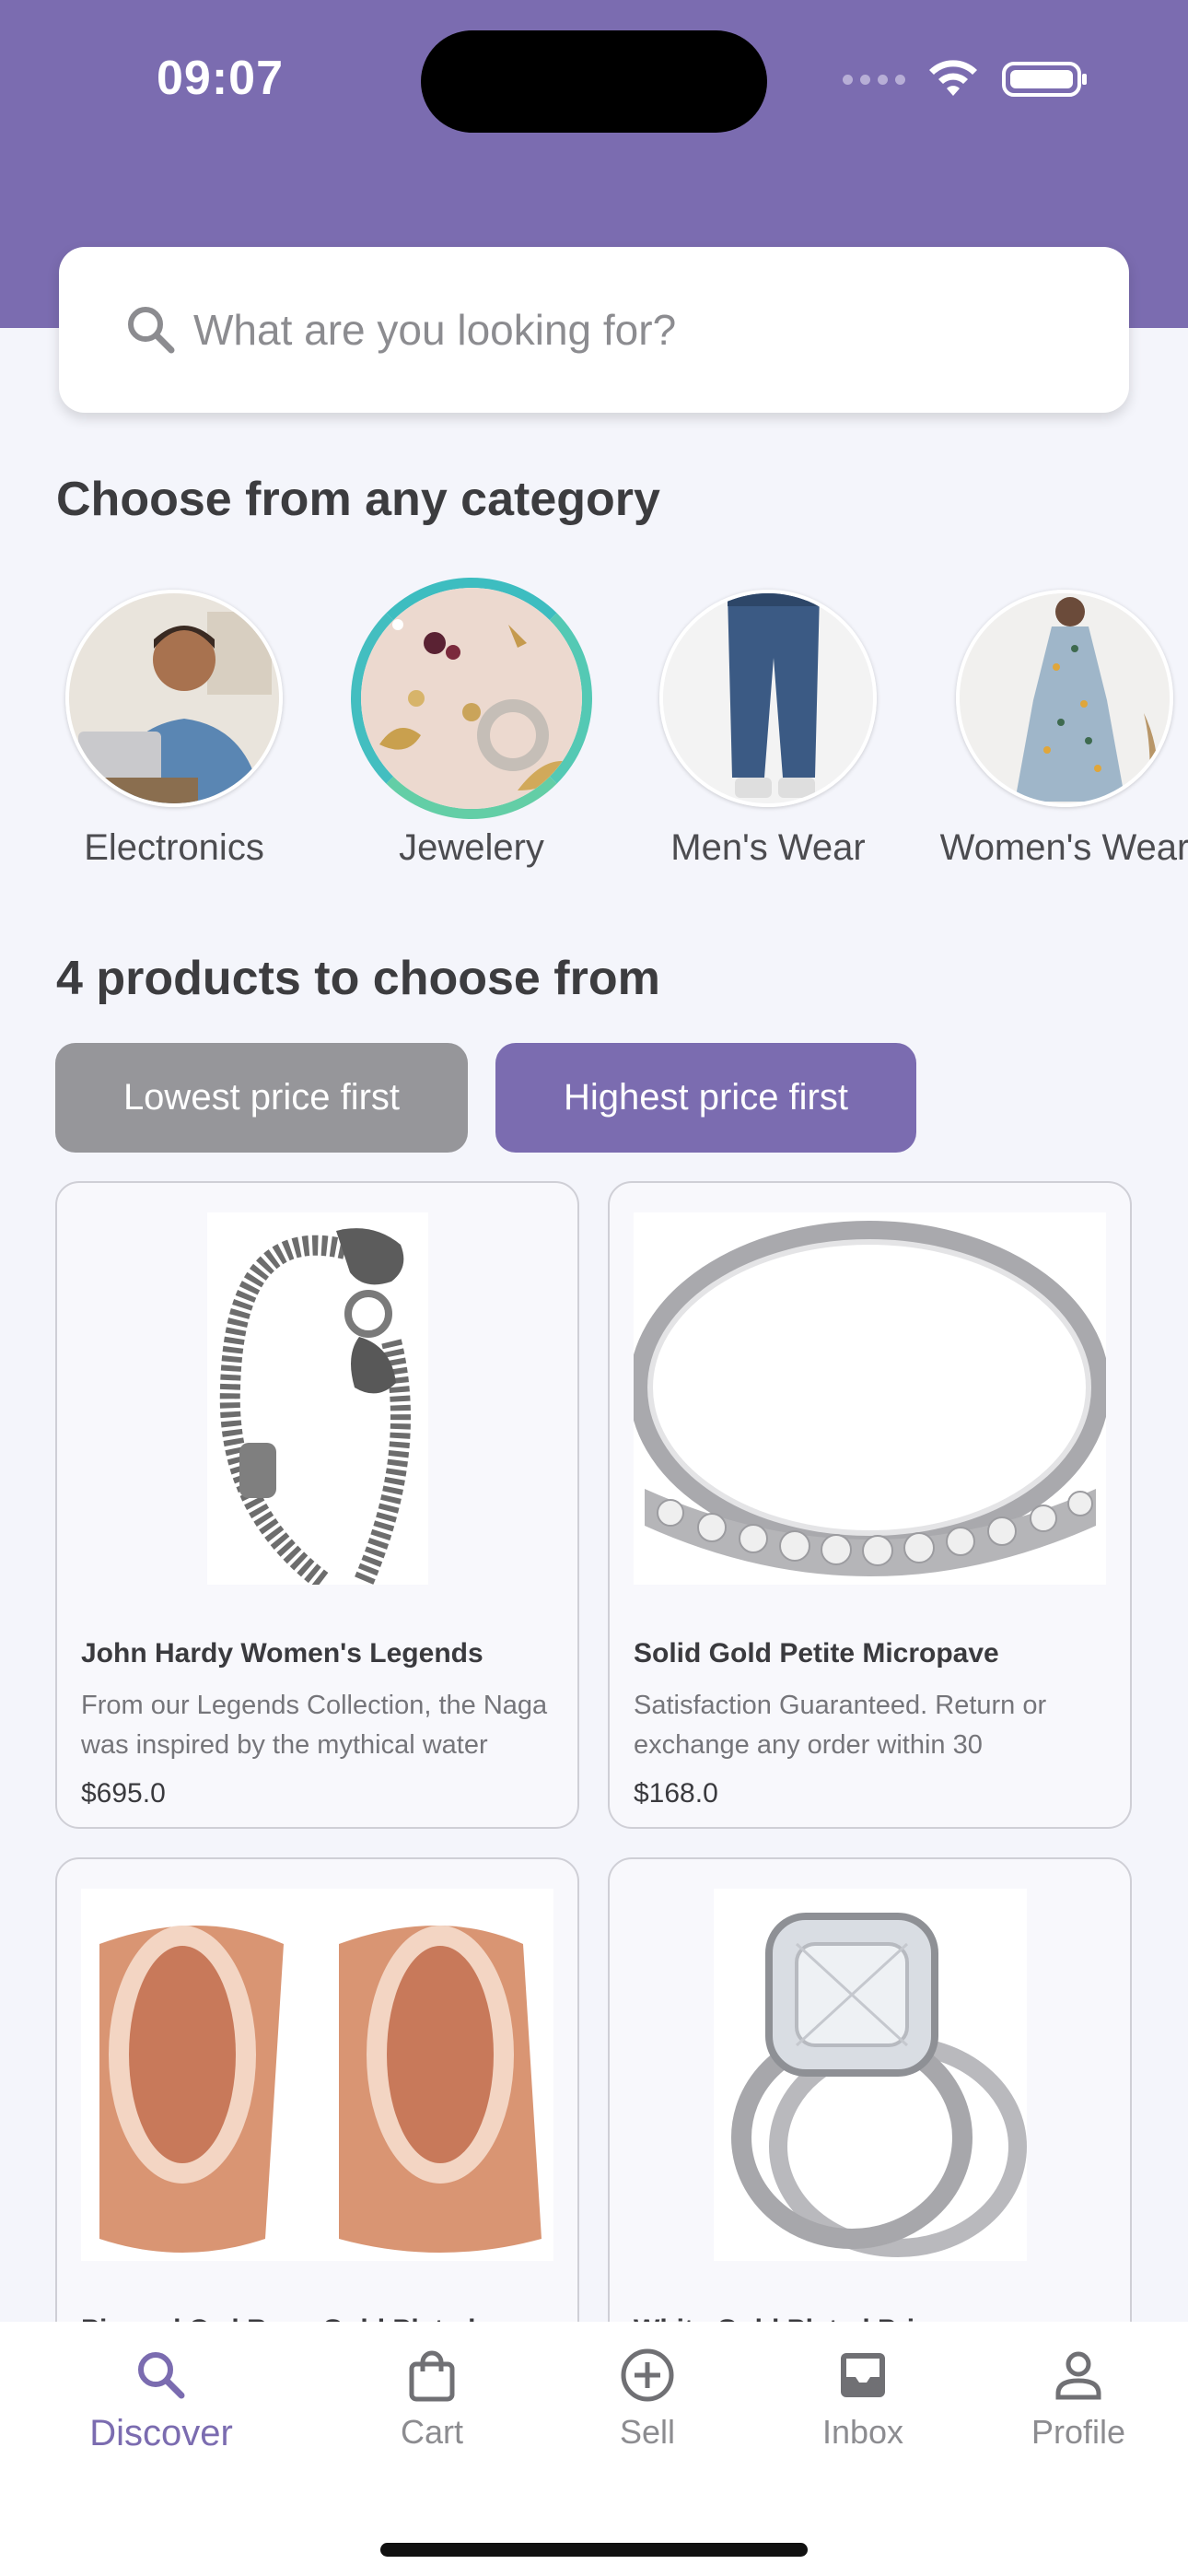  I want to click on category-jewelery: Jewelery, so click(471, 723).